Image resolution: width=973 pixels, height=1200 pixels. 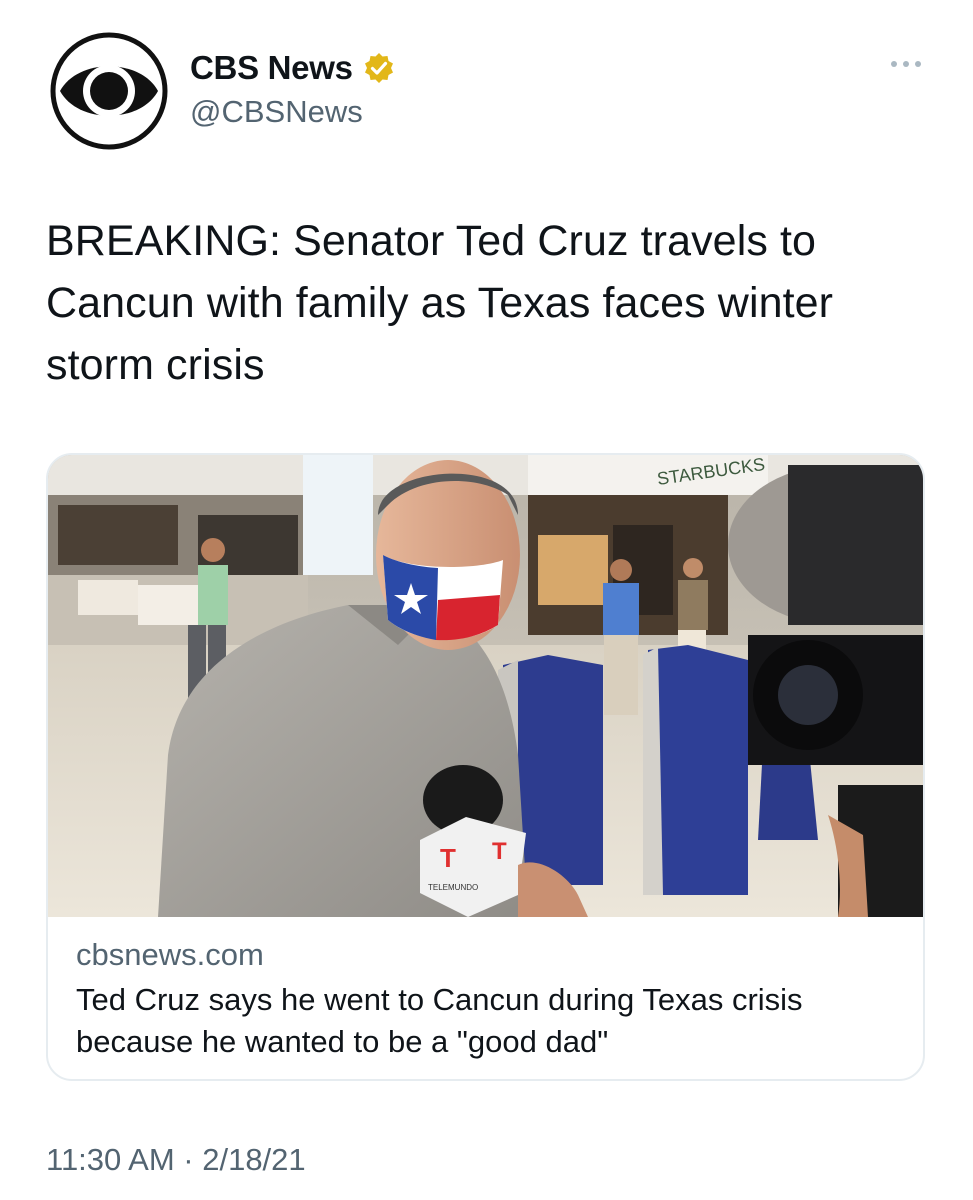 I want to click on avatar, so click(x=109, y=91).